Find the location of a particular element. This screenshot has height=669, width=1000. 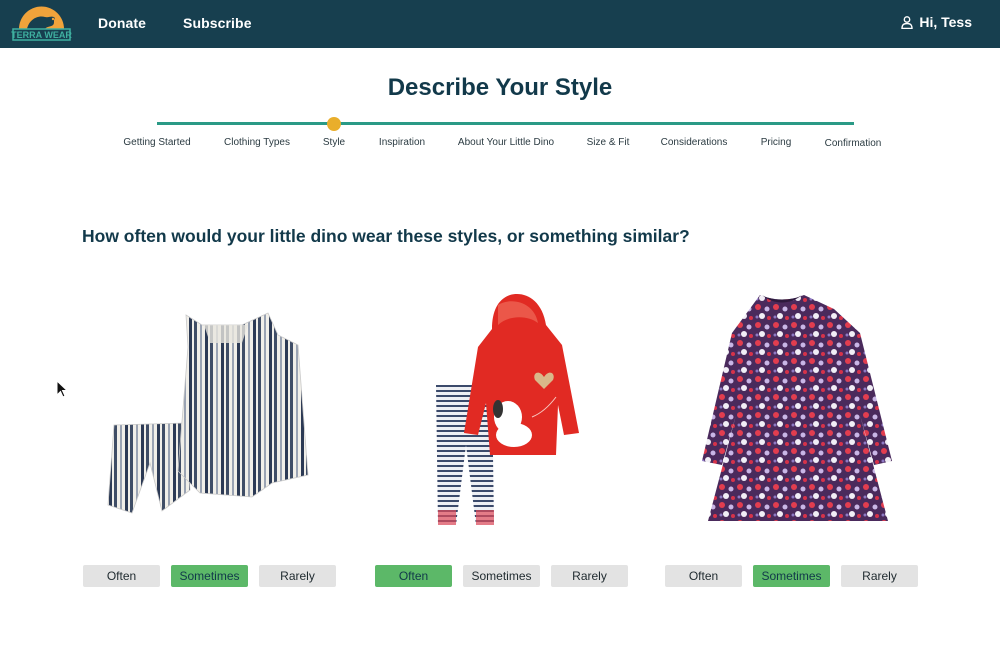

step-pricing: Pricing is located at coordinates (776, 142).